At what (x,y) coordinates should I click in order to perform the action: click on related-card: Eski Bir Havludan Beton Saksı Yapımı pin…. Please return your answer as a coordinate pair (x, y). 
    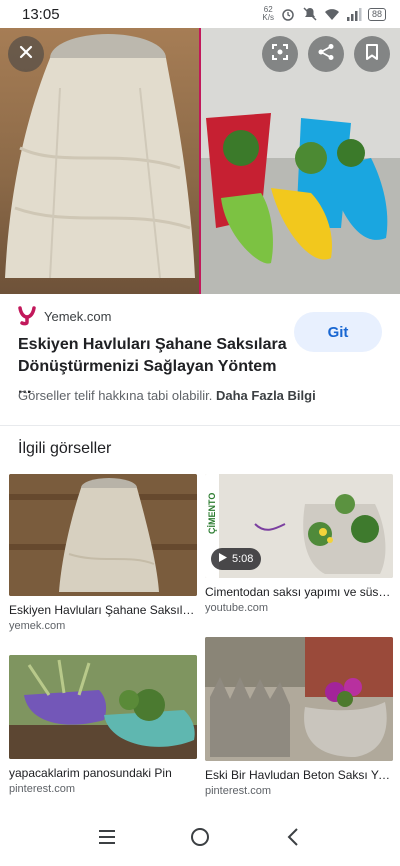
    Looking at the image, I should click on (299, 717).